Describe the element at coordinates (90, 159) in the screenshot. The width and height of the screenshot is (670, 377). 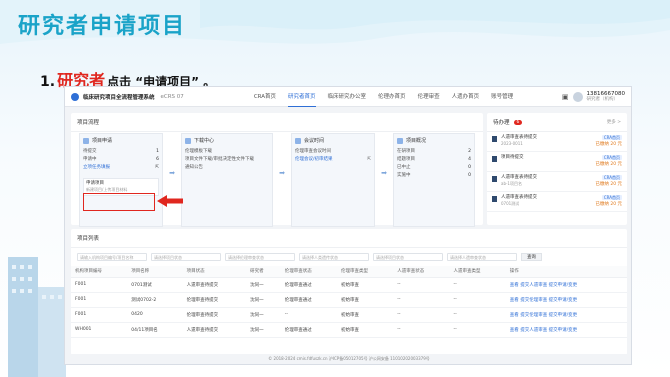
I see `stat-label: 申请中` at that location.